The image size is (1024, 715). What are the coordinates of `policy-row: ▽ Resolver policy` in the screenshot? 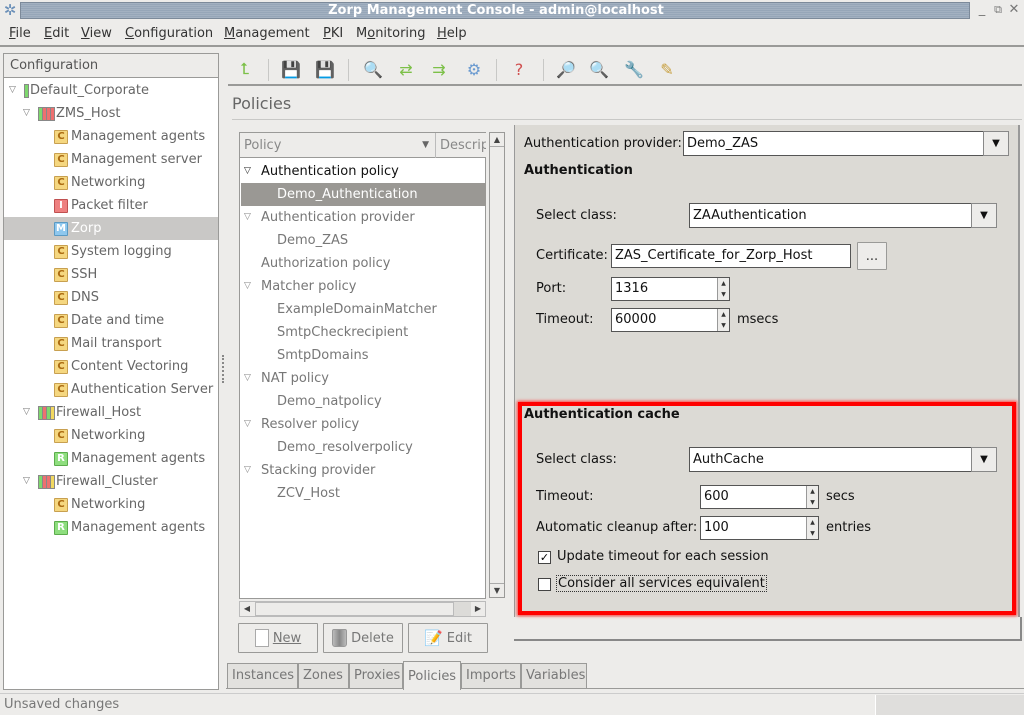 It's located at (363, 424).